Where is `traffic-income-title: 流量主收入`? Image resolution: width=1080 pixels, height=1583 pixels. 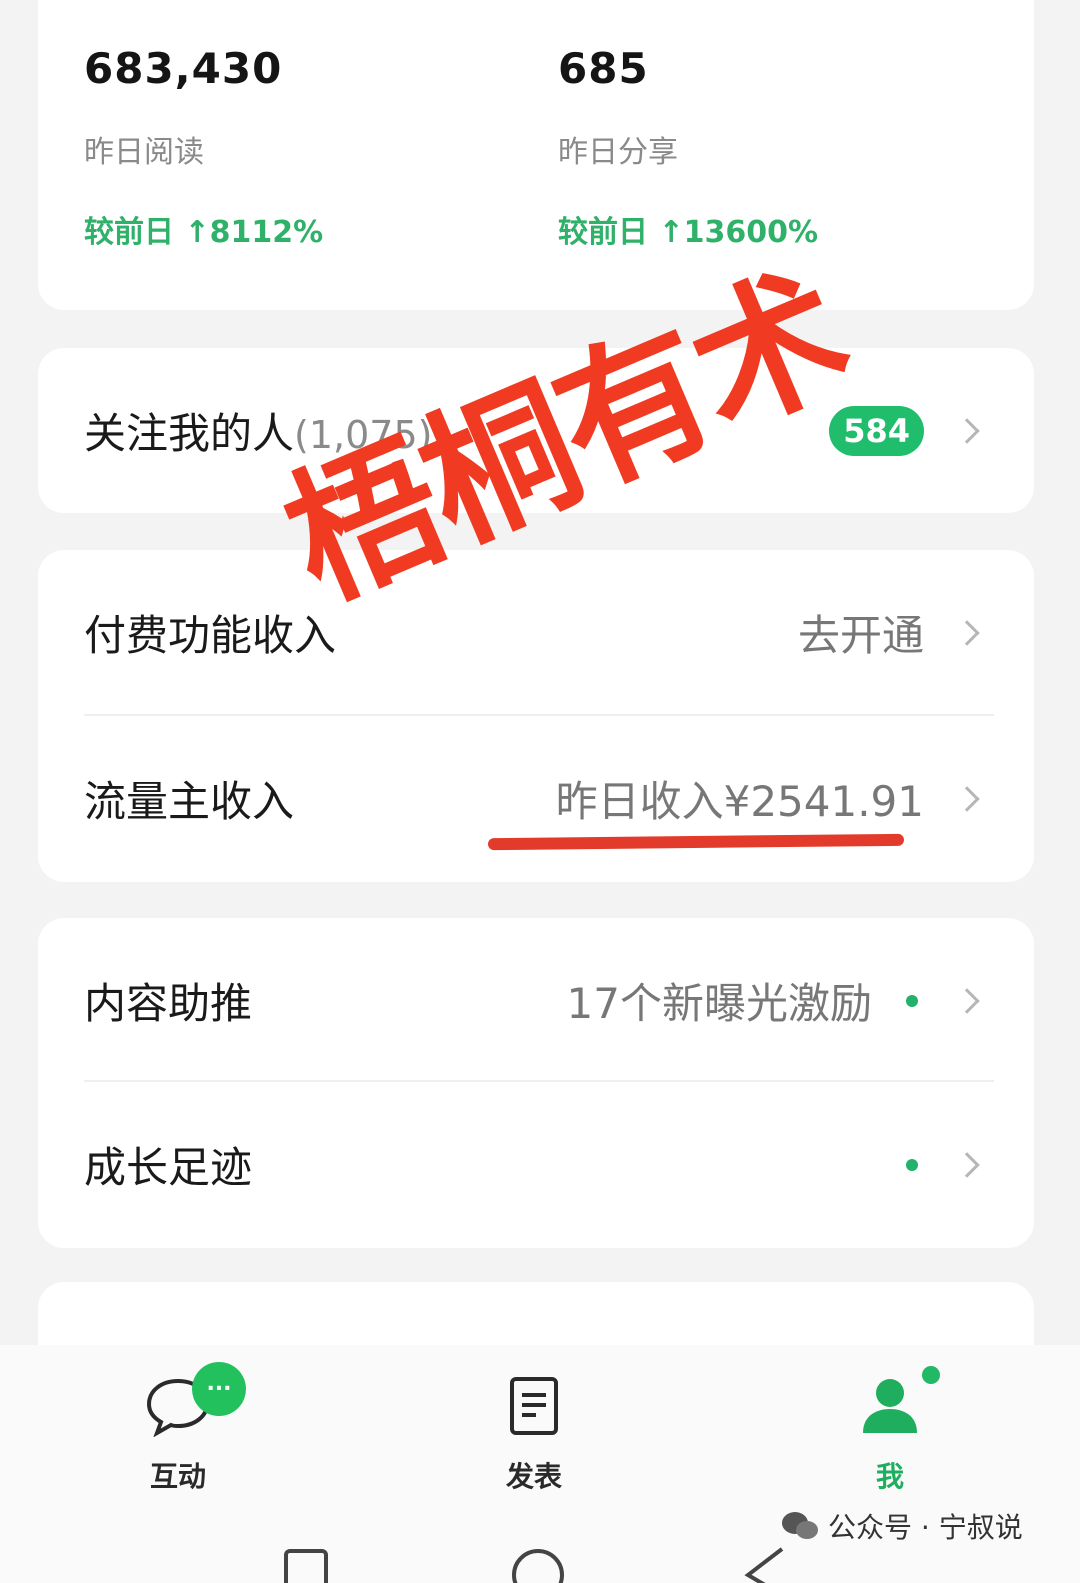
traffic-income-title: 流量主收入 is located at coordinates (189, 801).